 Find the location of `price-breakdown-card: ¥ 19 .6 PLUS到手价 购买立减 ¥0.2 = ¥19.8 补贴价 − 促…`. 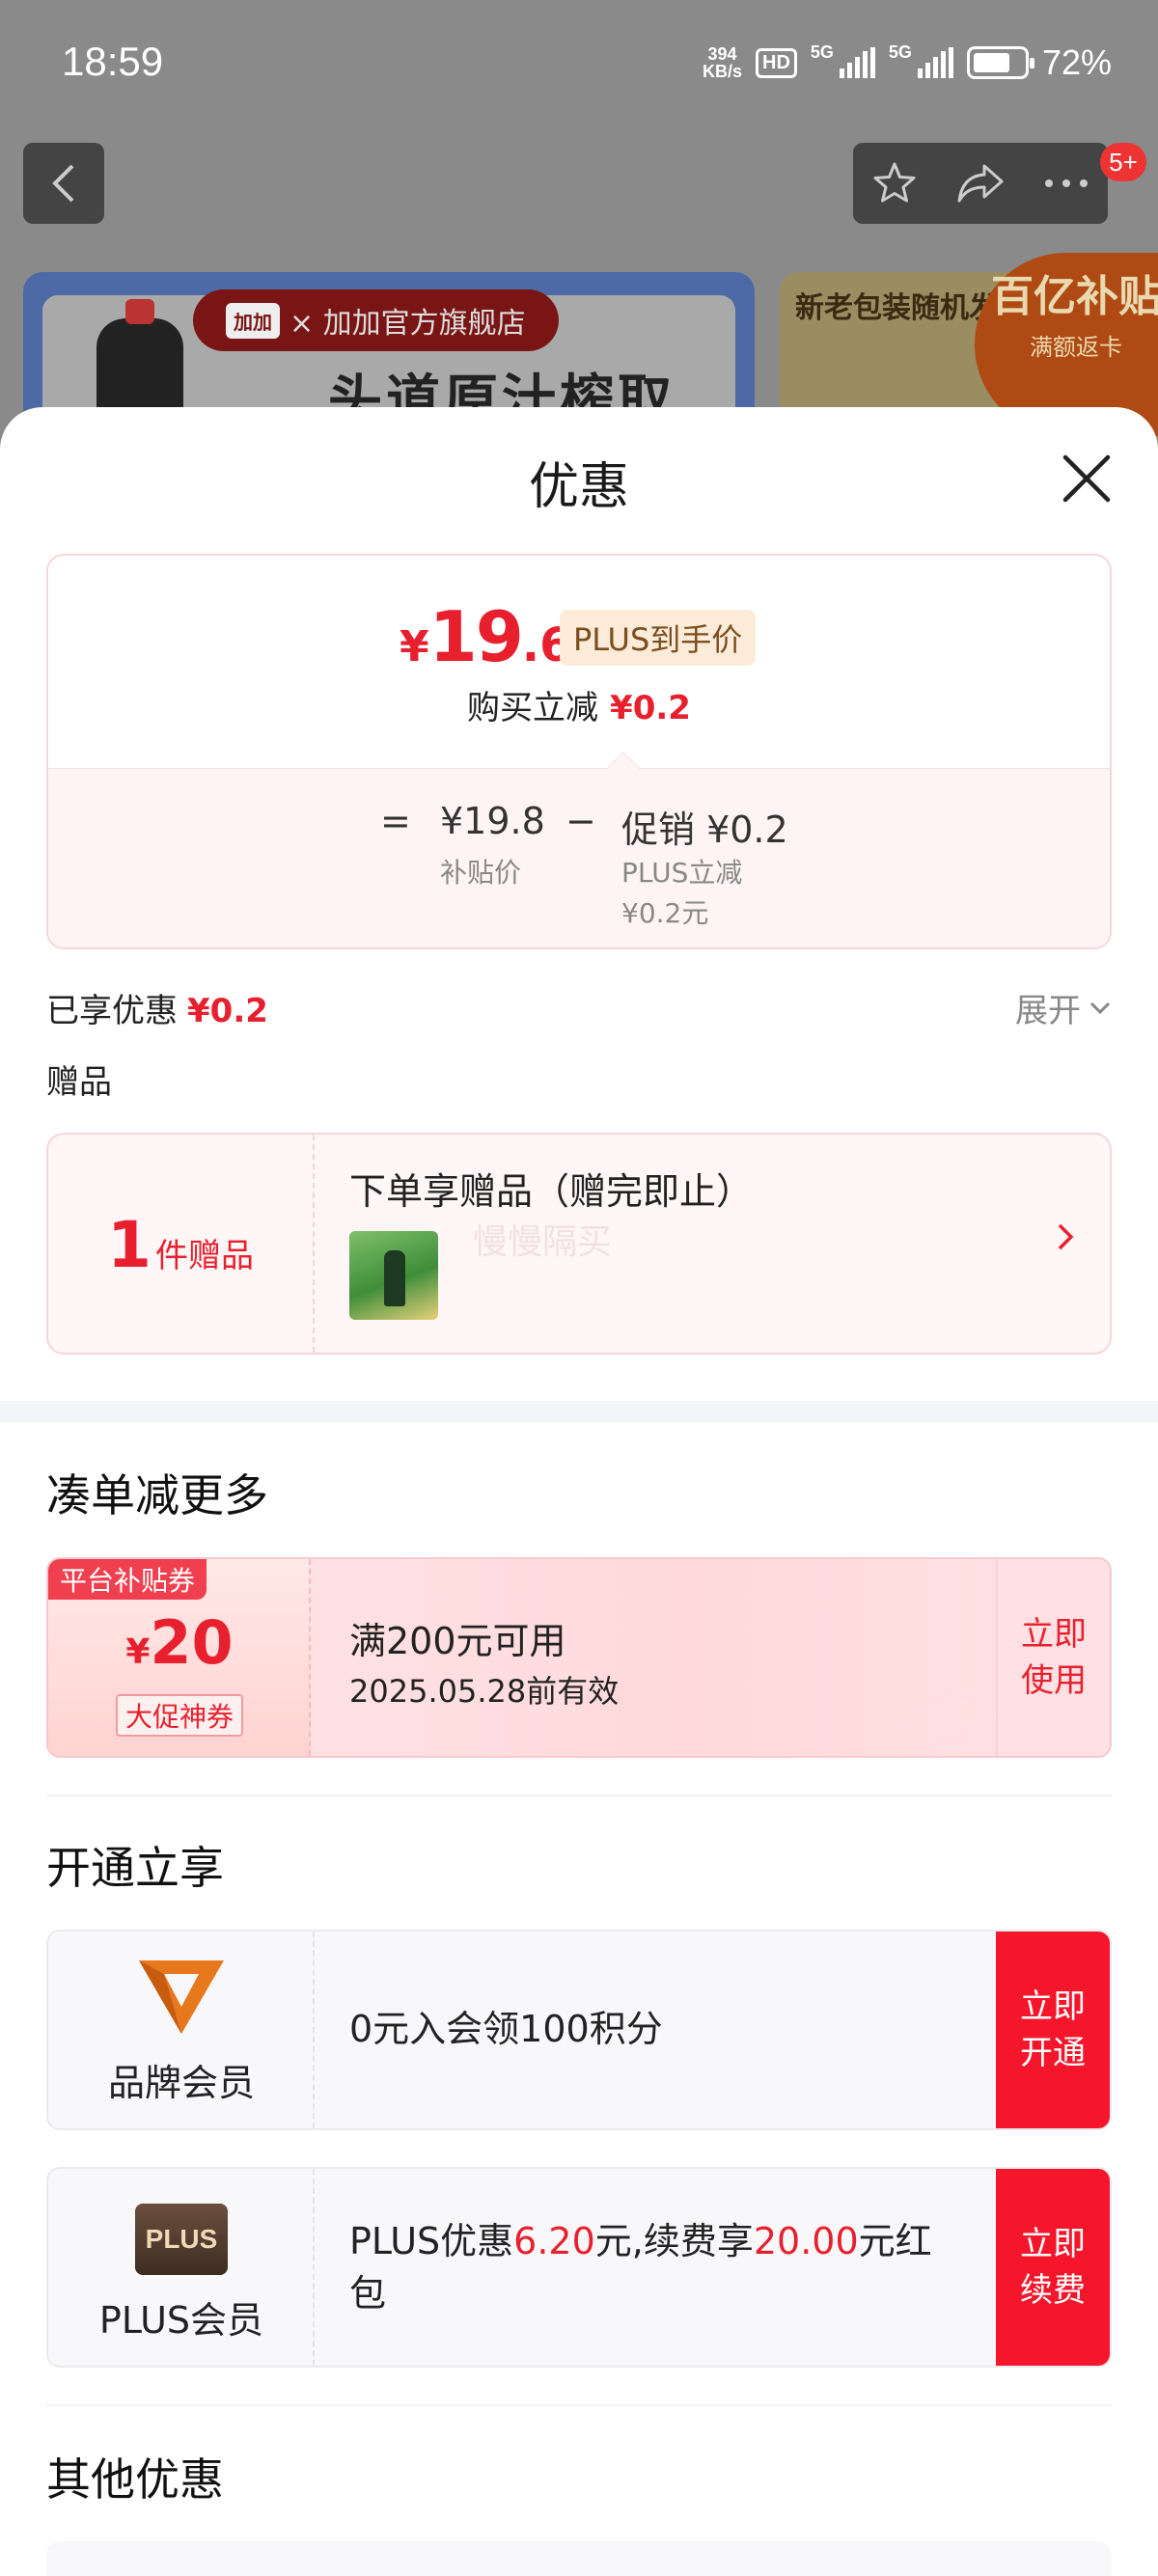

price-breakdown-card: ¥ 19 .6 PLUS到手价 购买立减 ¥0.2 = ¥19.8 补贴价 − 促… is located at coordinates (579, 751).